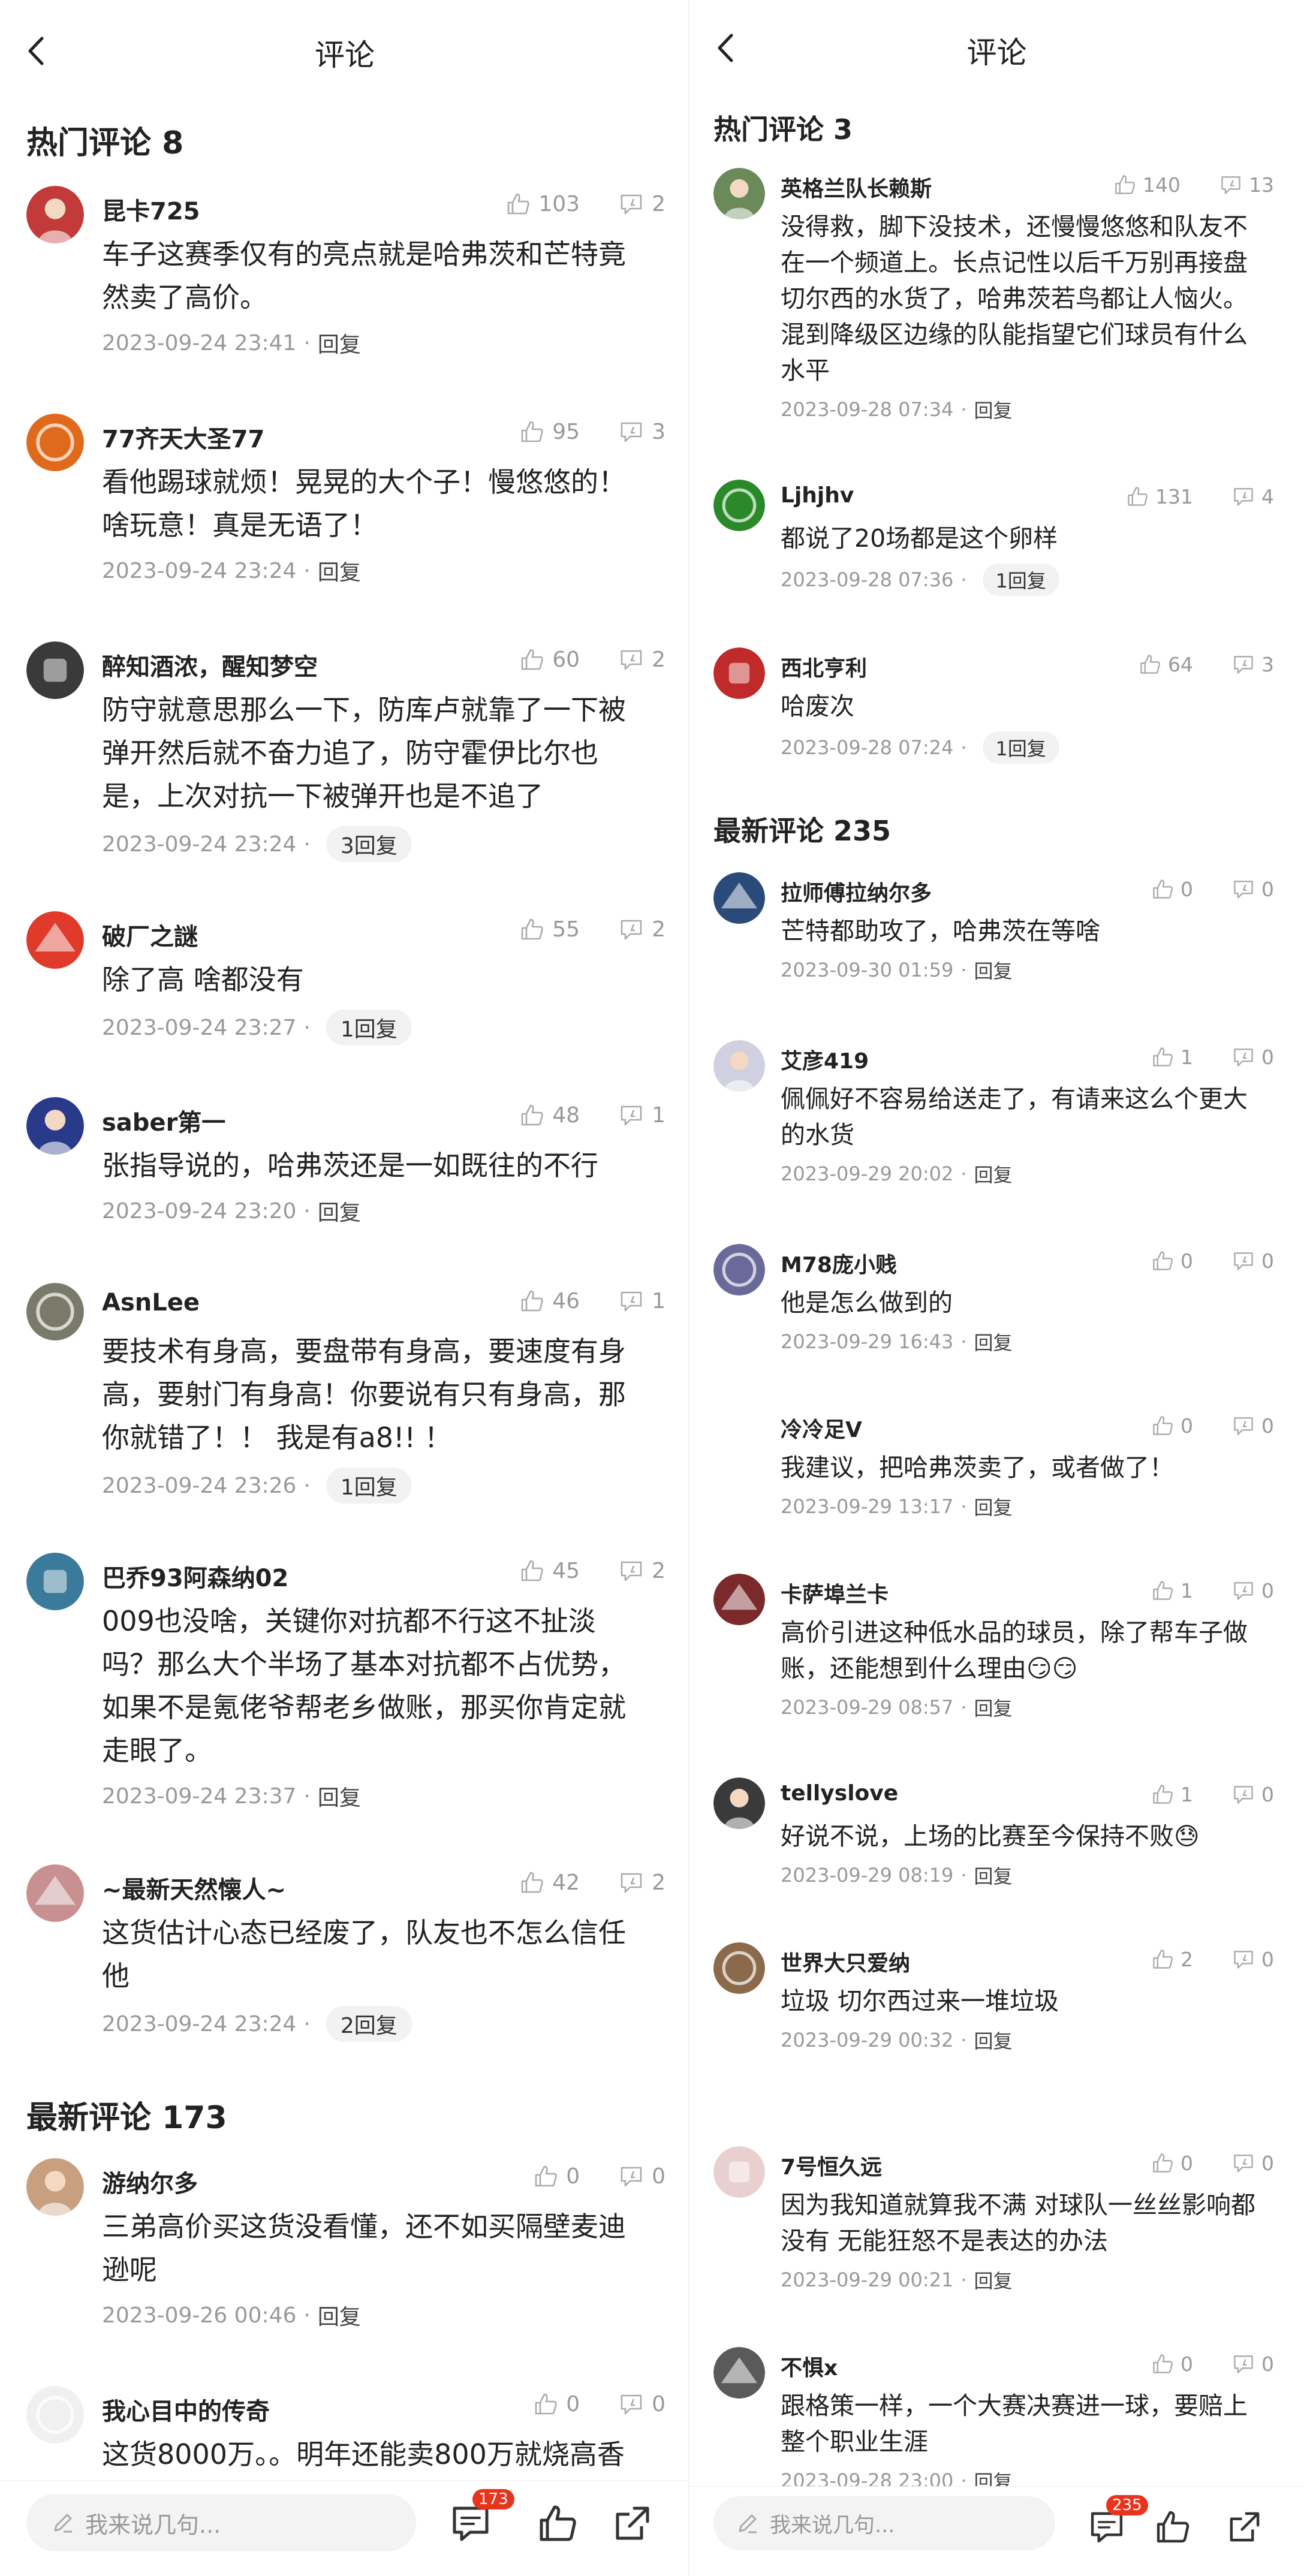  Describe the element at coordinates (1159, 496) in the screenshot. I see `like-button: 131` at that location.